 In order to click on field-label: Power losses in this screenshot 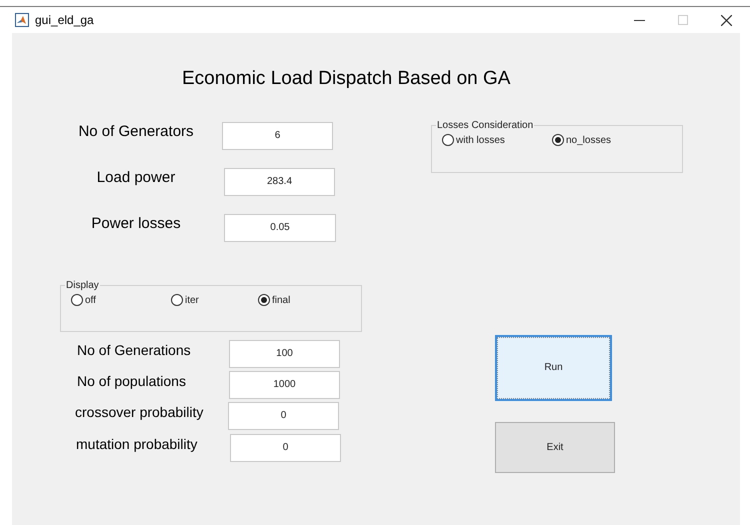, I will do `click(136, 224)`.